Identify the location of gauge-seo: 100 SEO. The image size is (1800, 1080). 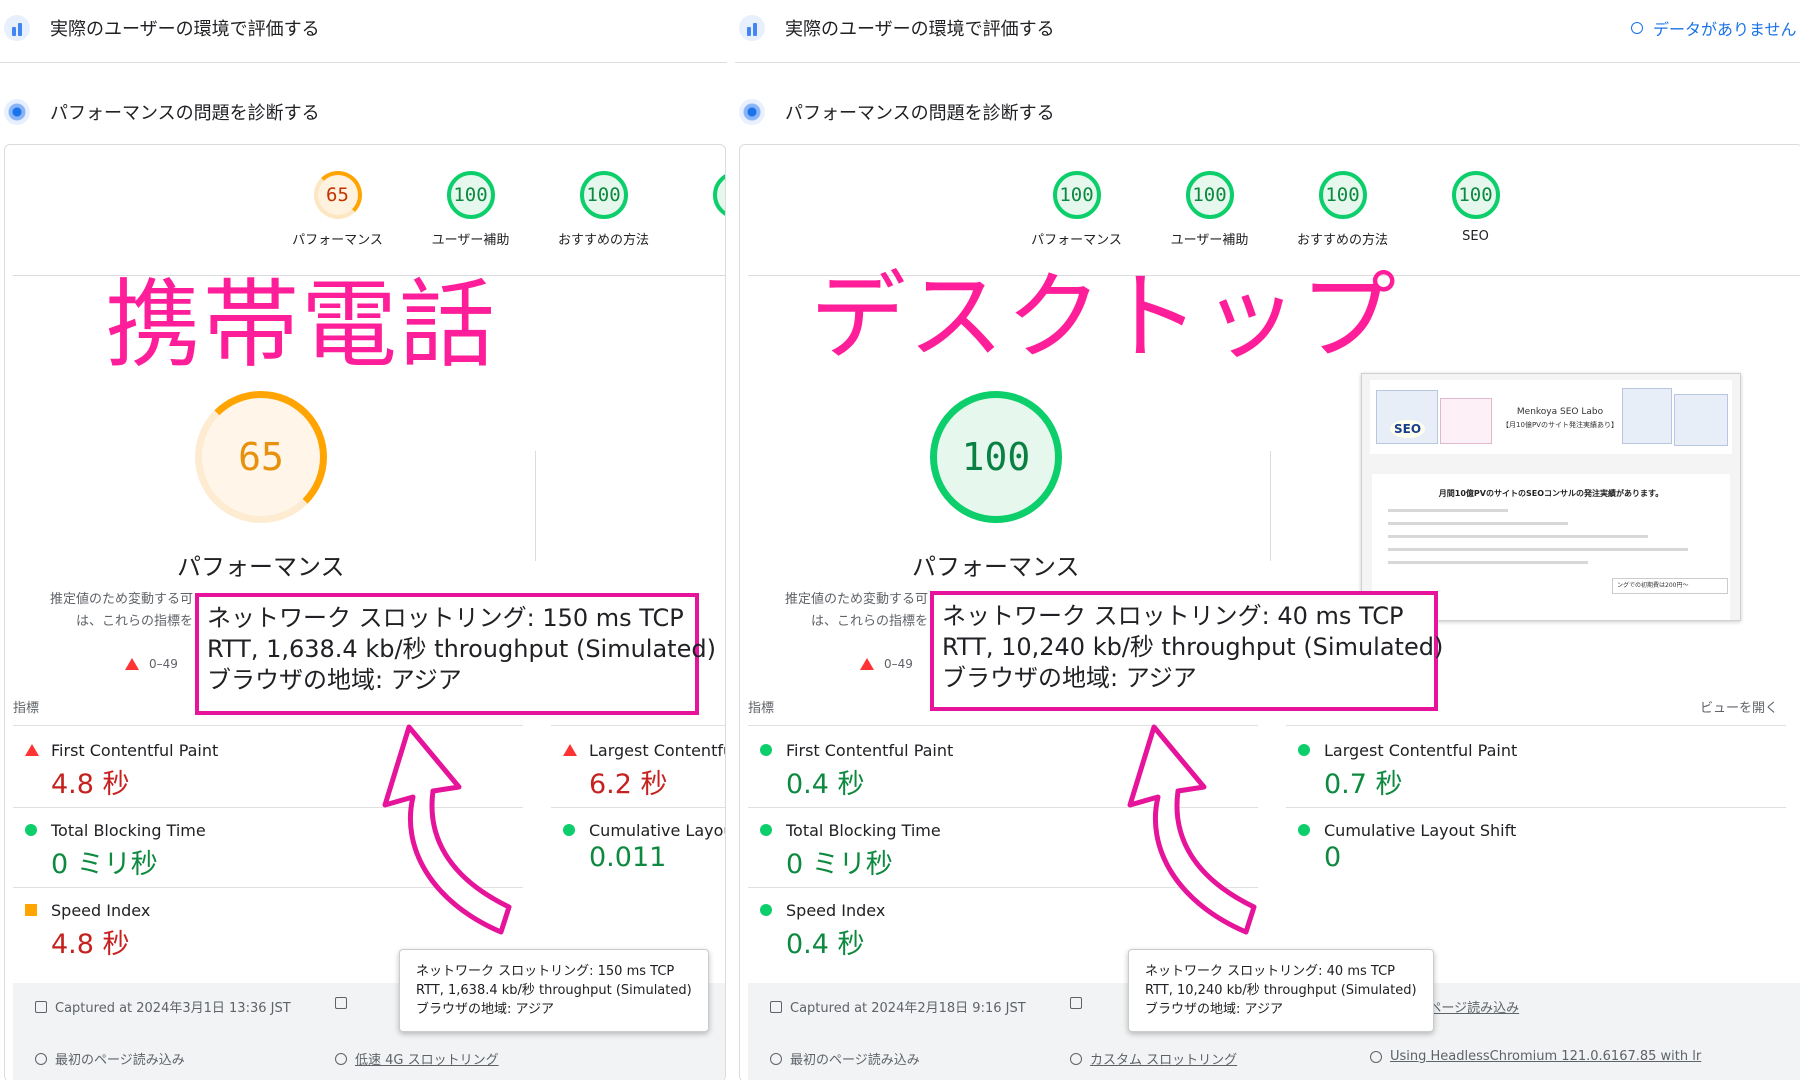
(1475, 209).